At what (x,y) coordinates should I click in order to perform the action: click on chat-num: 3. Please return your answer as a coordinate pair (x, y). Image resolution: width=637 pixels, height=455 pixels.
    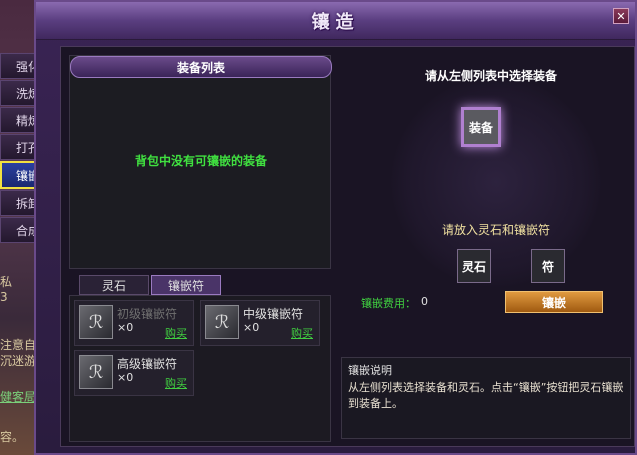
    Looking at the image, I should click on (4, 297).